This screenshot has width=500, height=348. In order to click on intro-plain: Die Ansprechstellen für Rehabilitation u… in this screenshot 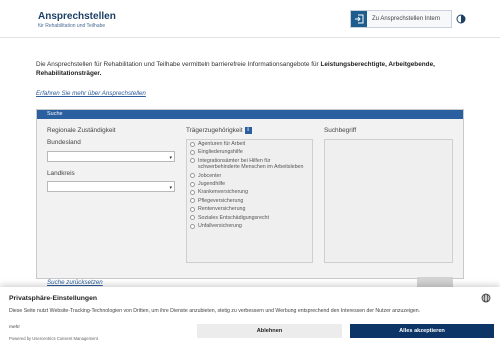, I will do `click(178, 64)`.